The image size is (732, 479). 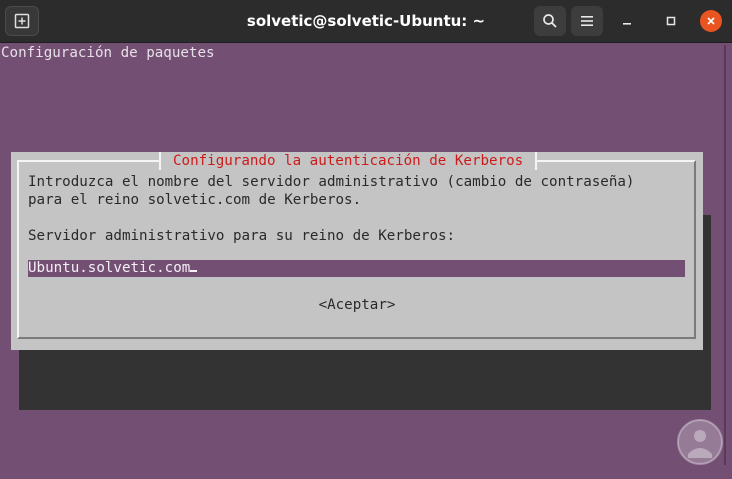 I want to click on menu-button, so click(x=587, y=21).